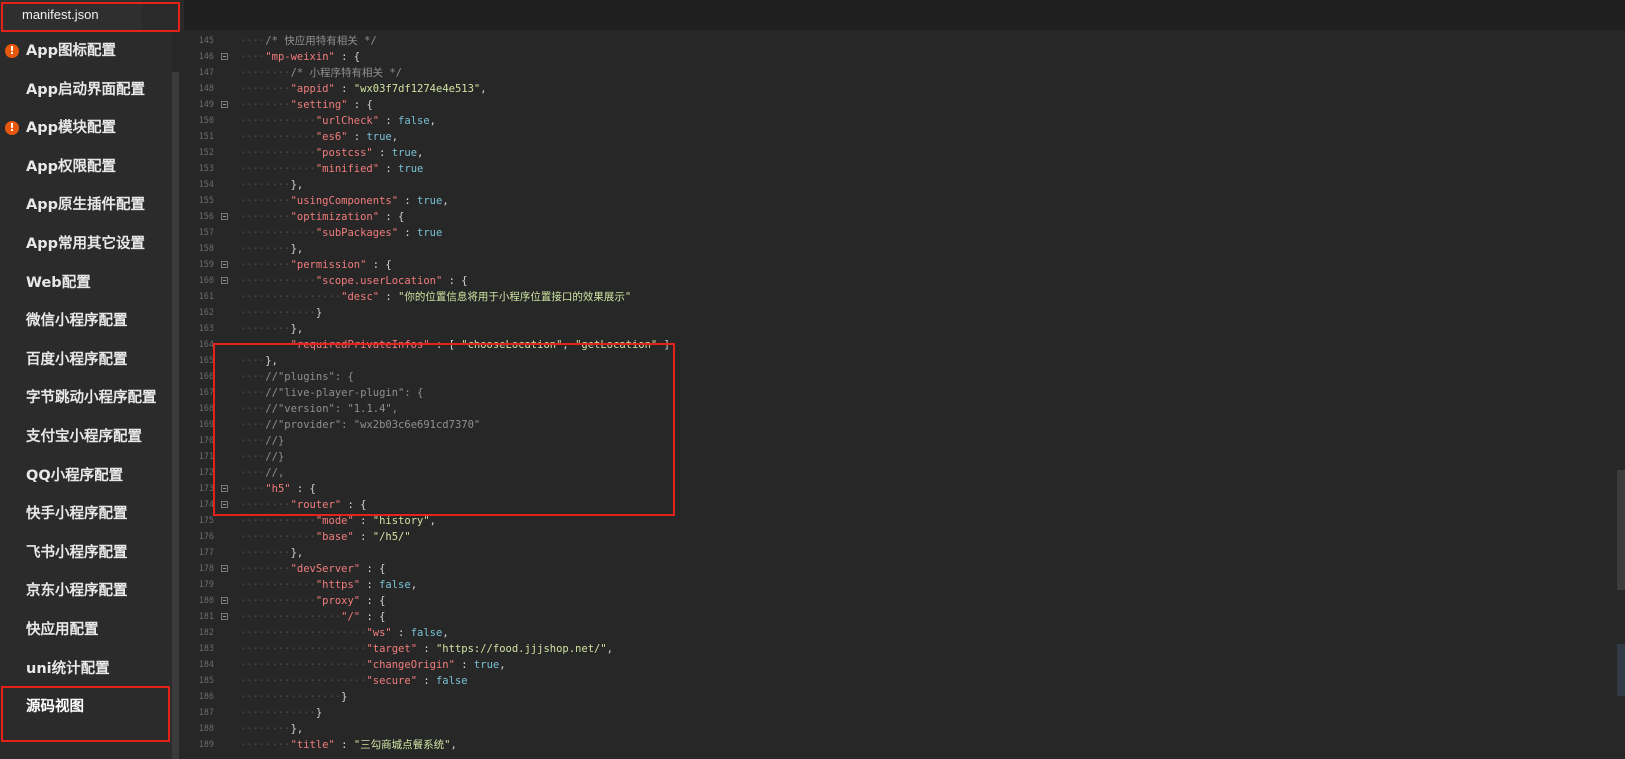 The width and height of the screenshot is (1625, 759). What do you see at coordinates (894, 105) in the screenshot?
I see `code-line: 149 ········"setting" : {` at bounding box center [894, 105].